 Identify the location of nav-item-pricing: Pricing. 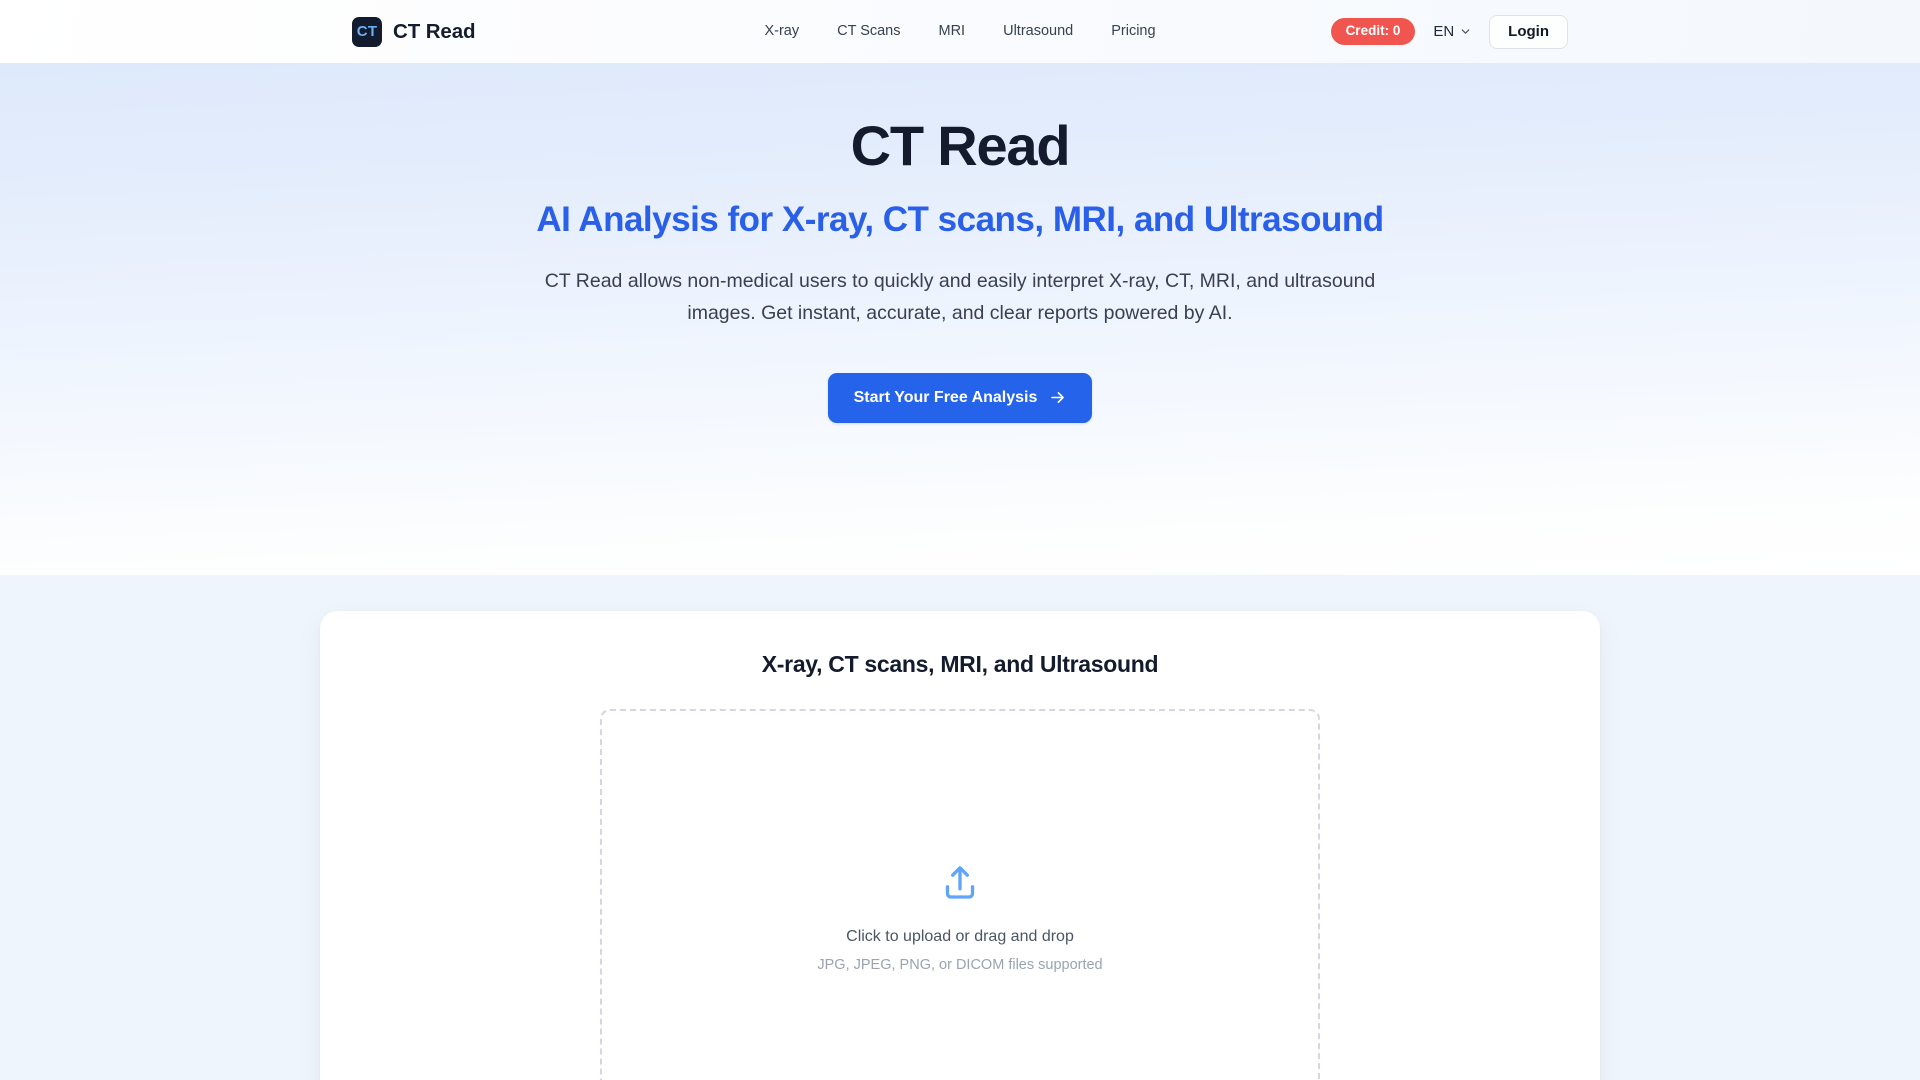
(1133, 31).